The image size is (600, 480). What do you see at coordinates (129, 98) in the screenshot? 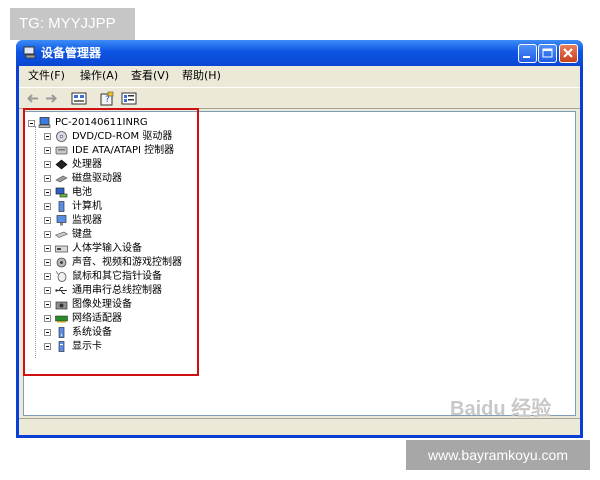
I see `device-list-icon` at bounding box center [129, 98].